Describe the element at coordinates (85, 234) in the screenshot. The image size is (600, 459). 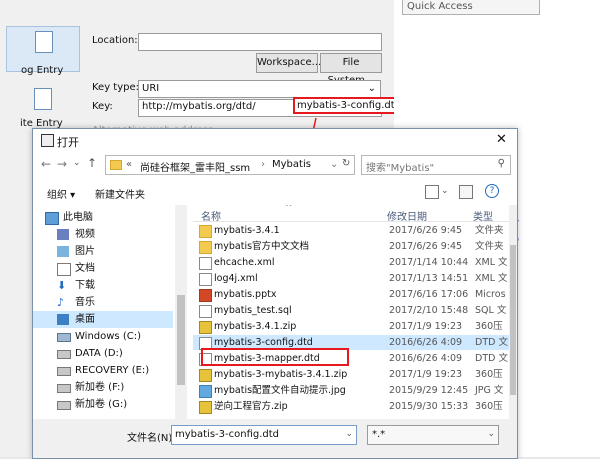
I see `nav-item-label: 视频` at that location.